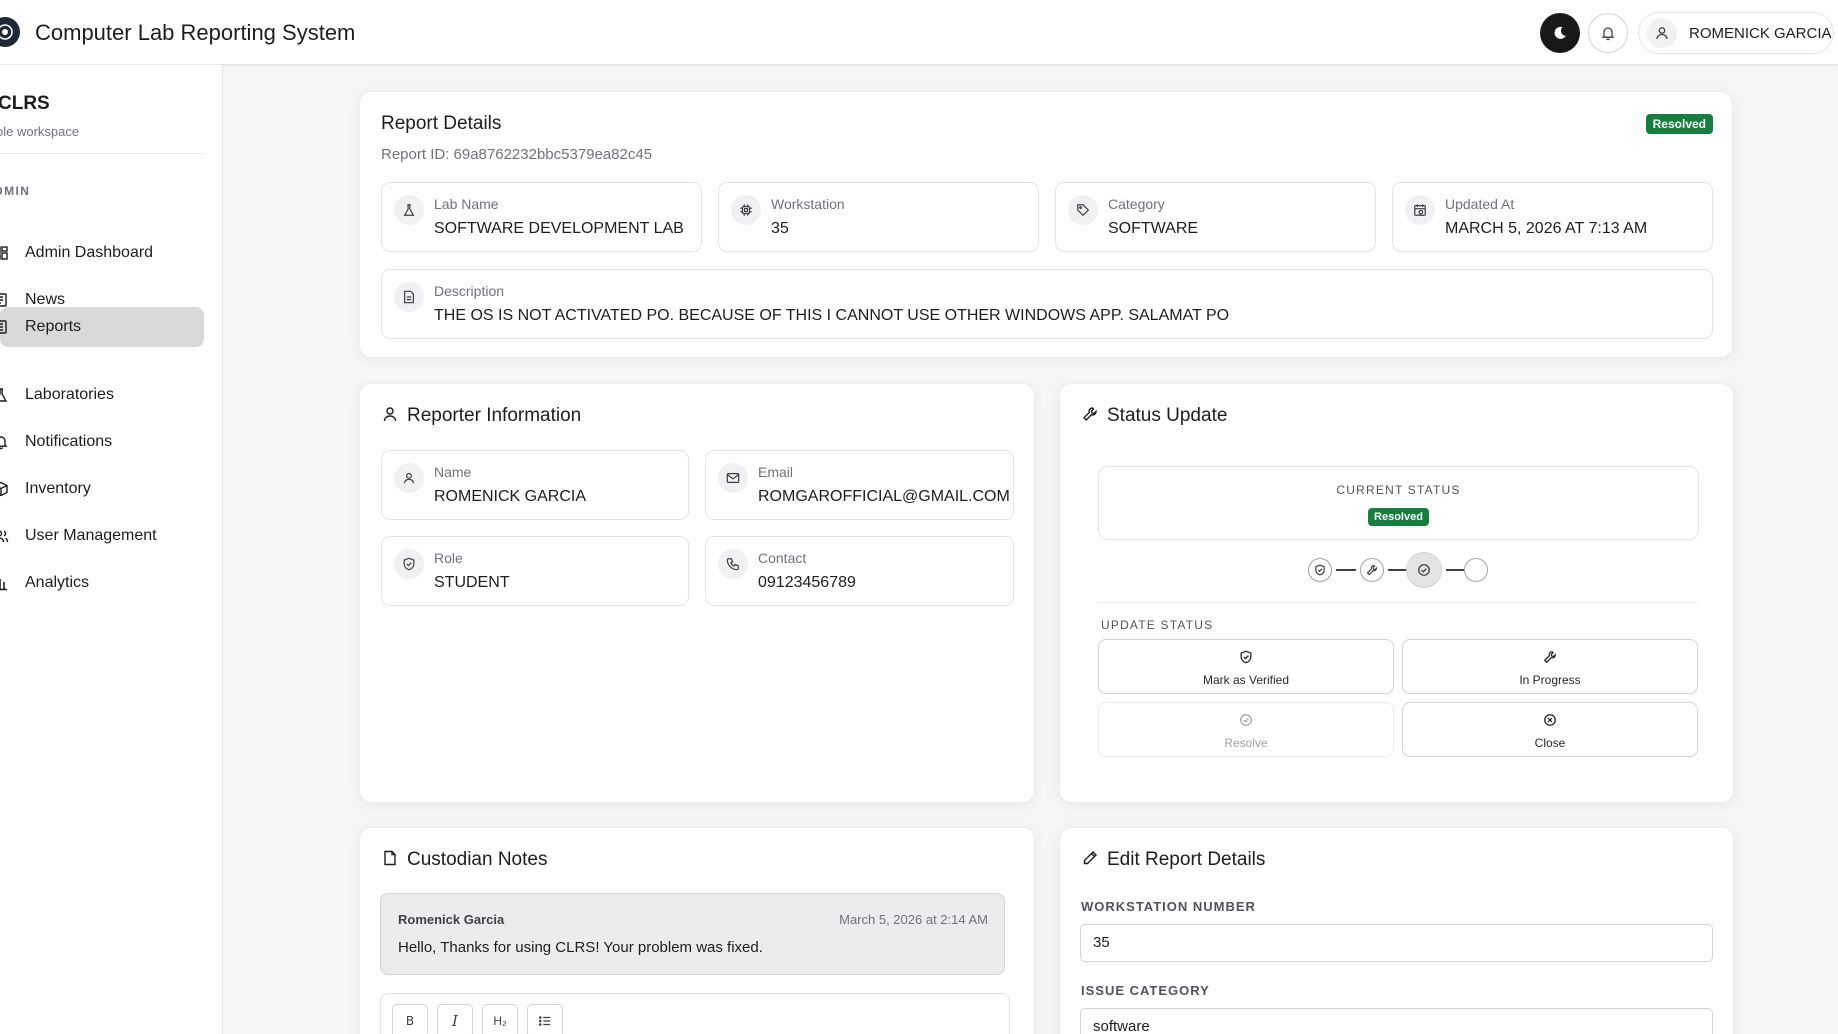 This screenshot has height=1034, width=1838. What do you see at coordinates (1090, 414) in the screenshot?
I see `wrench-icon` at bounding box center [1090, 414].